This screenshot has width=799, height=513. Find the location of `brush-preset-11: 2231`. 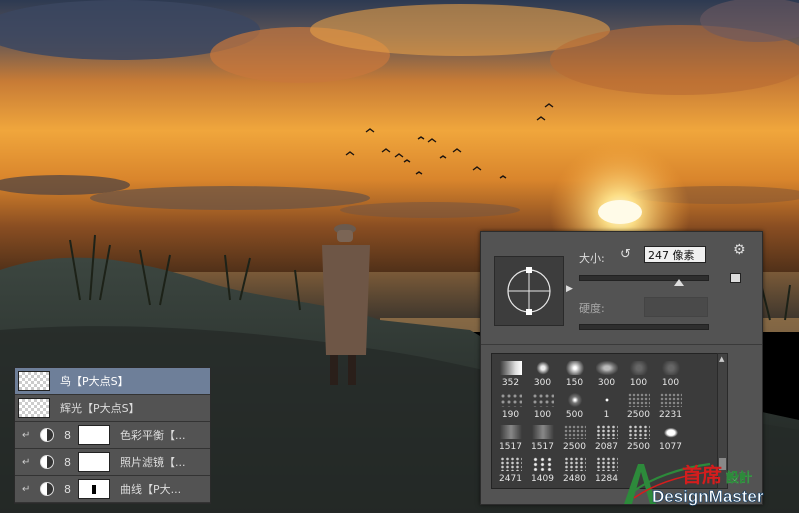

brush-preset-11: 2231 is located at coordinates (670, 404).